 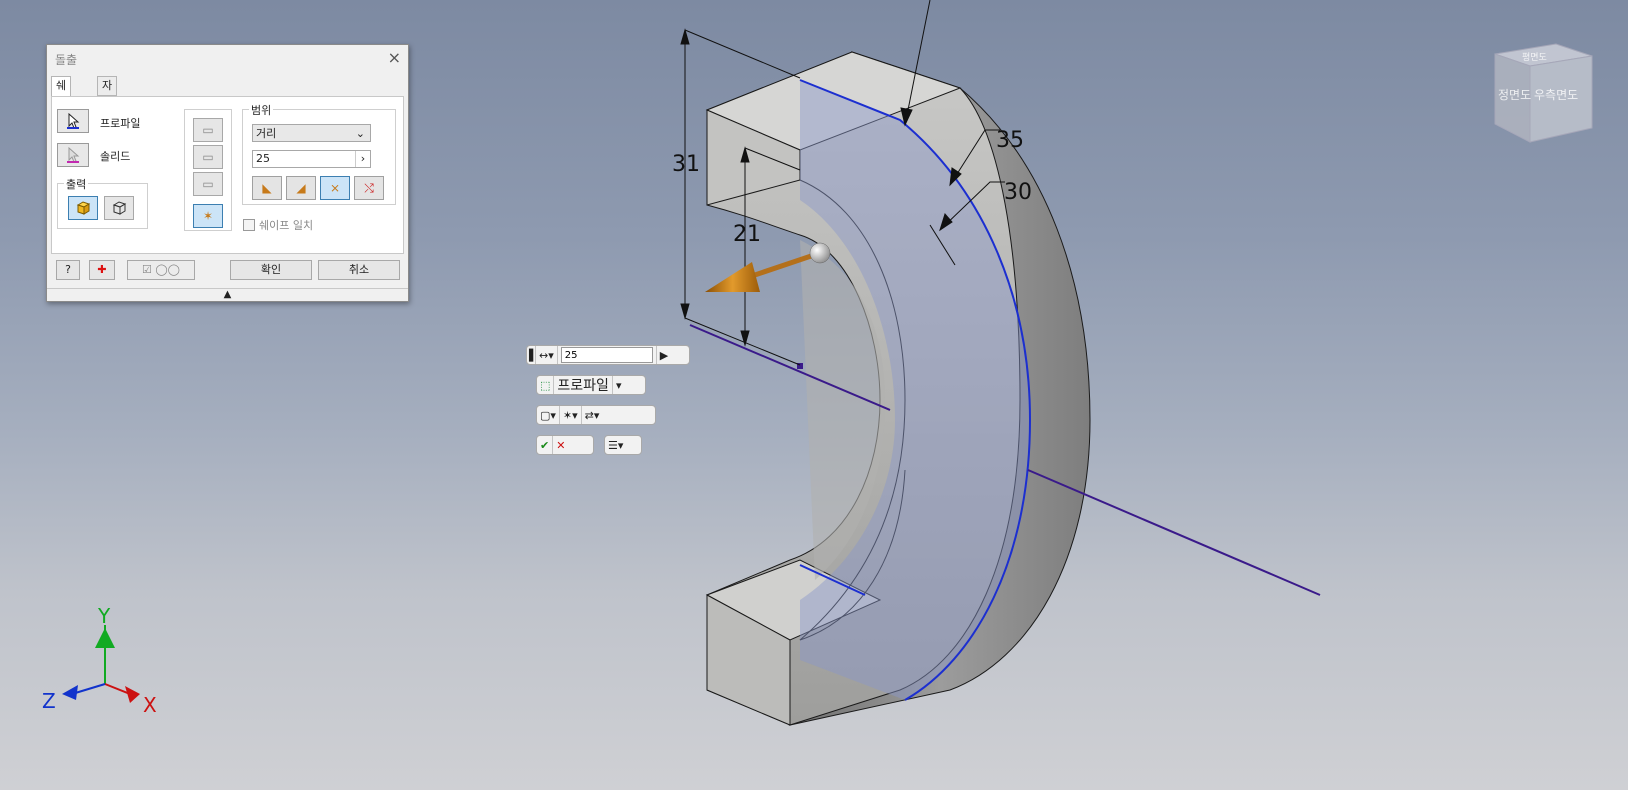 I want to click on cut-icon: ▭, so click(x=208, y=157).